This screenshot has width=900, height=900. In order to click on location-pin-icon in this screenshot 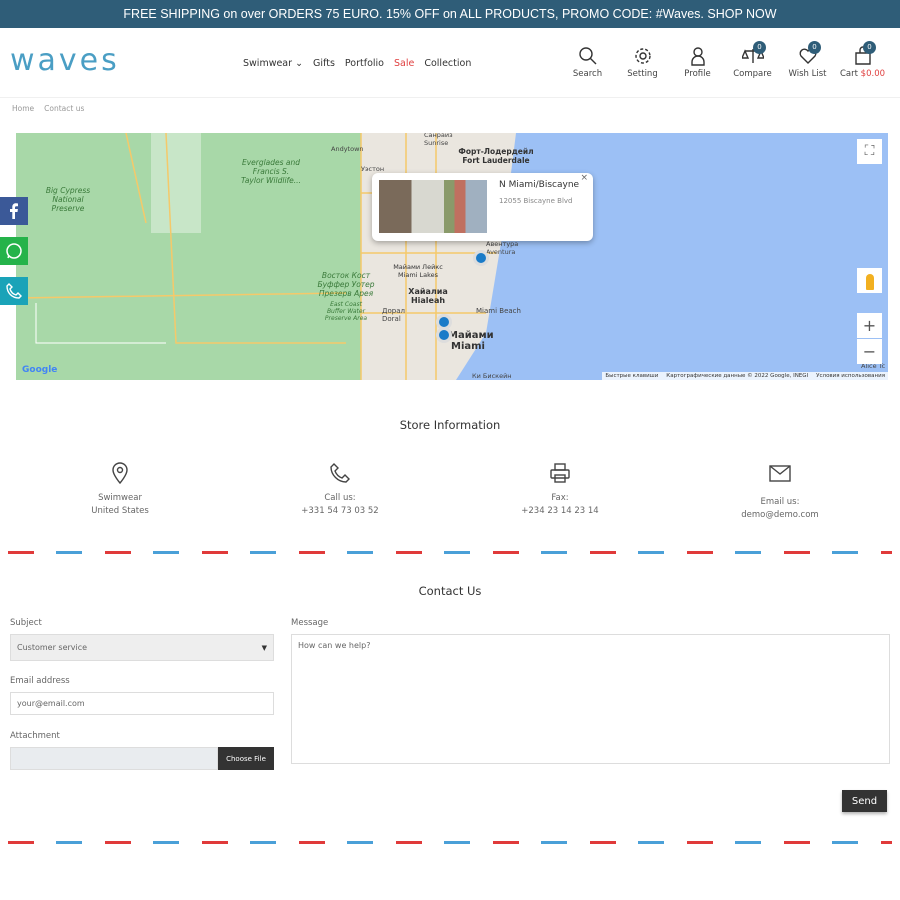, I will do `click(120, 473)`.